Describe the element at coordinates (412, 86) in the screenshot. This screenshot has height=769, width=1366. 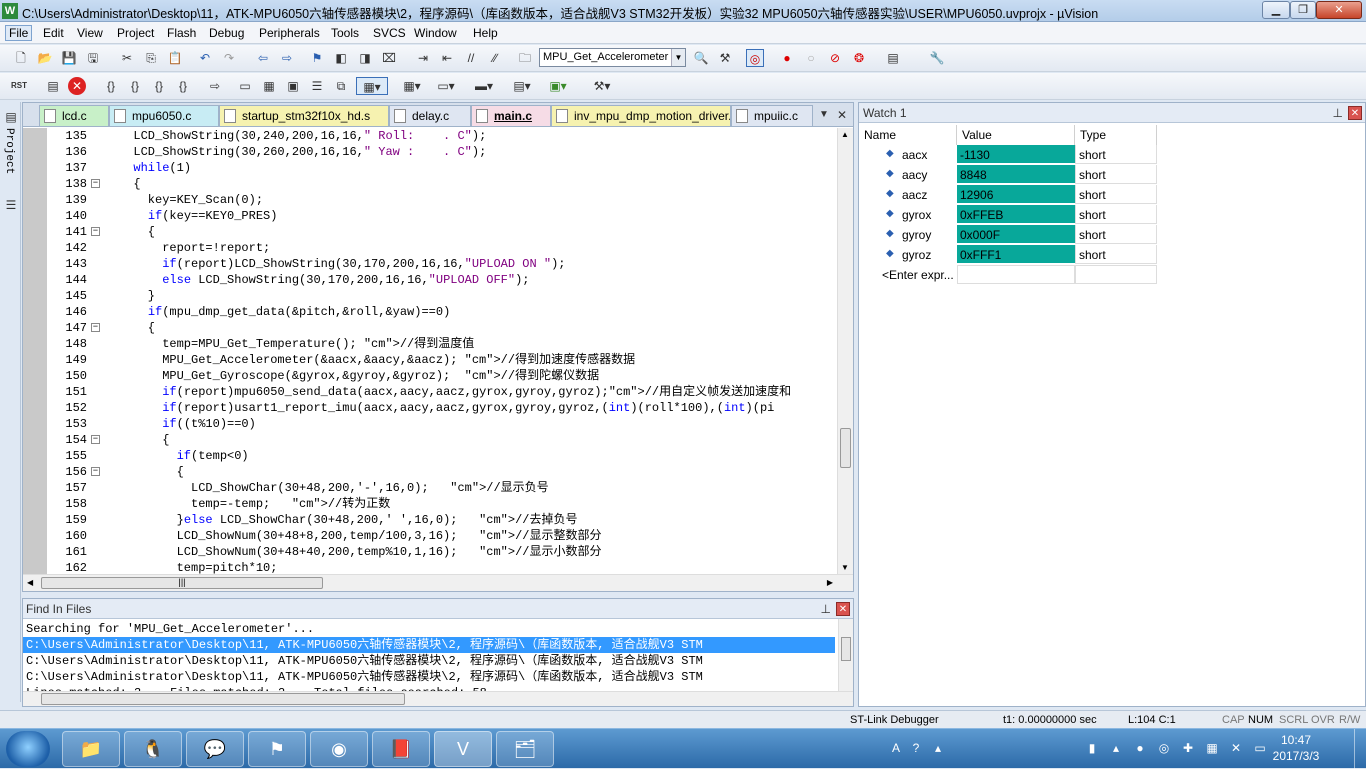
I see `memory-window-icon: ▦▾` at that location.